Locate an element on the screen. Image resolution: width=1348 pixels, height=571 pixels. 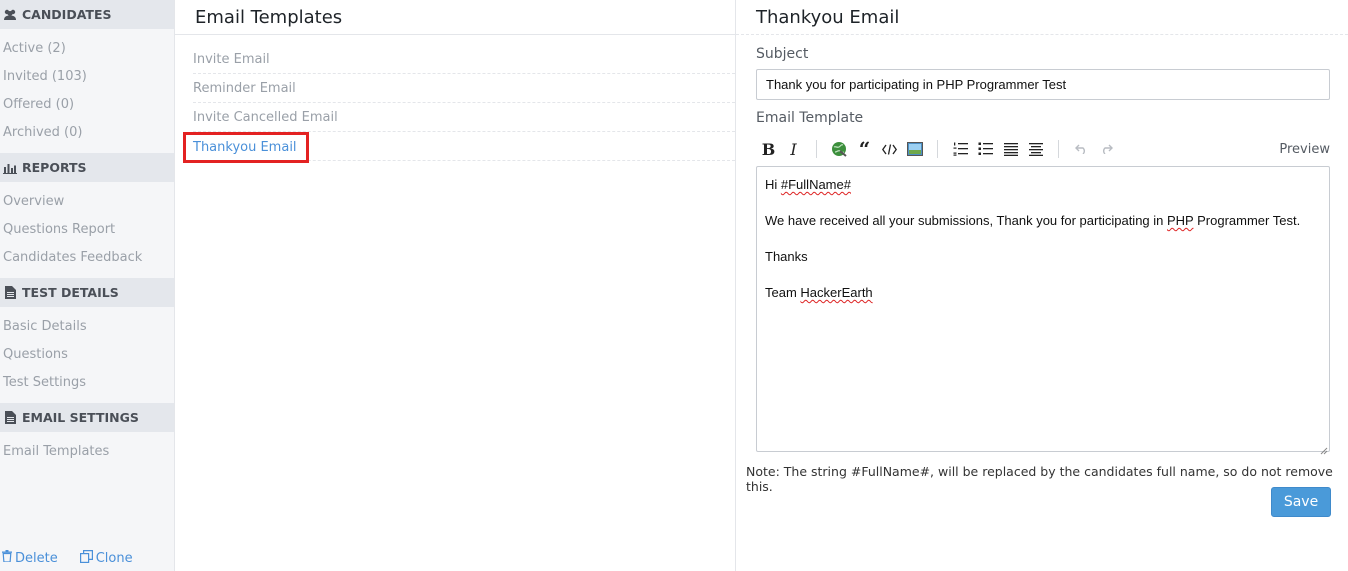
clone-button: Clone is located at coordinates (106, 558).